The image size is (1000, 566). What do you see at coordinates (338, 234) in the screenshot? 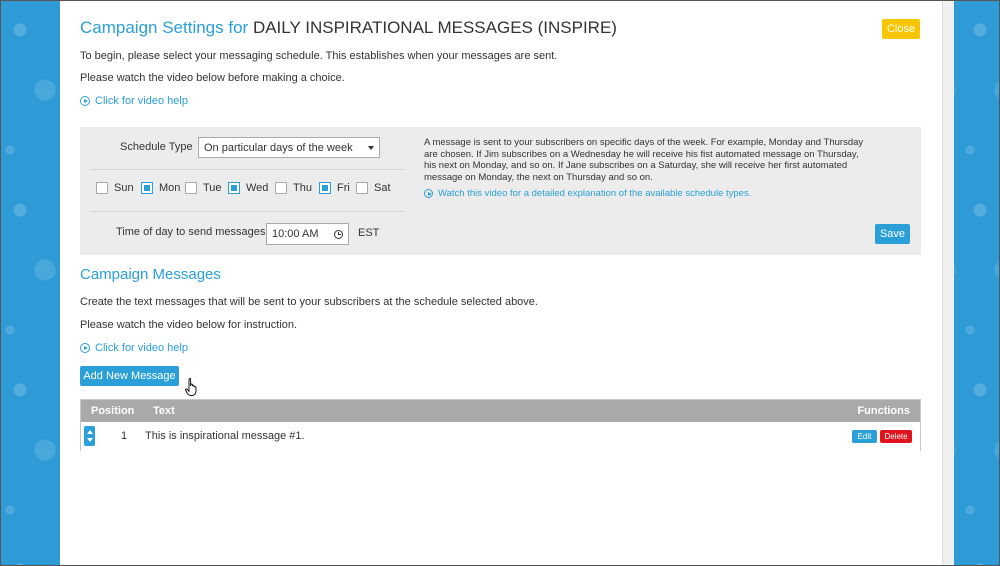
I see `clock-icon` at bounding box center [338, 234].